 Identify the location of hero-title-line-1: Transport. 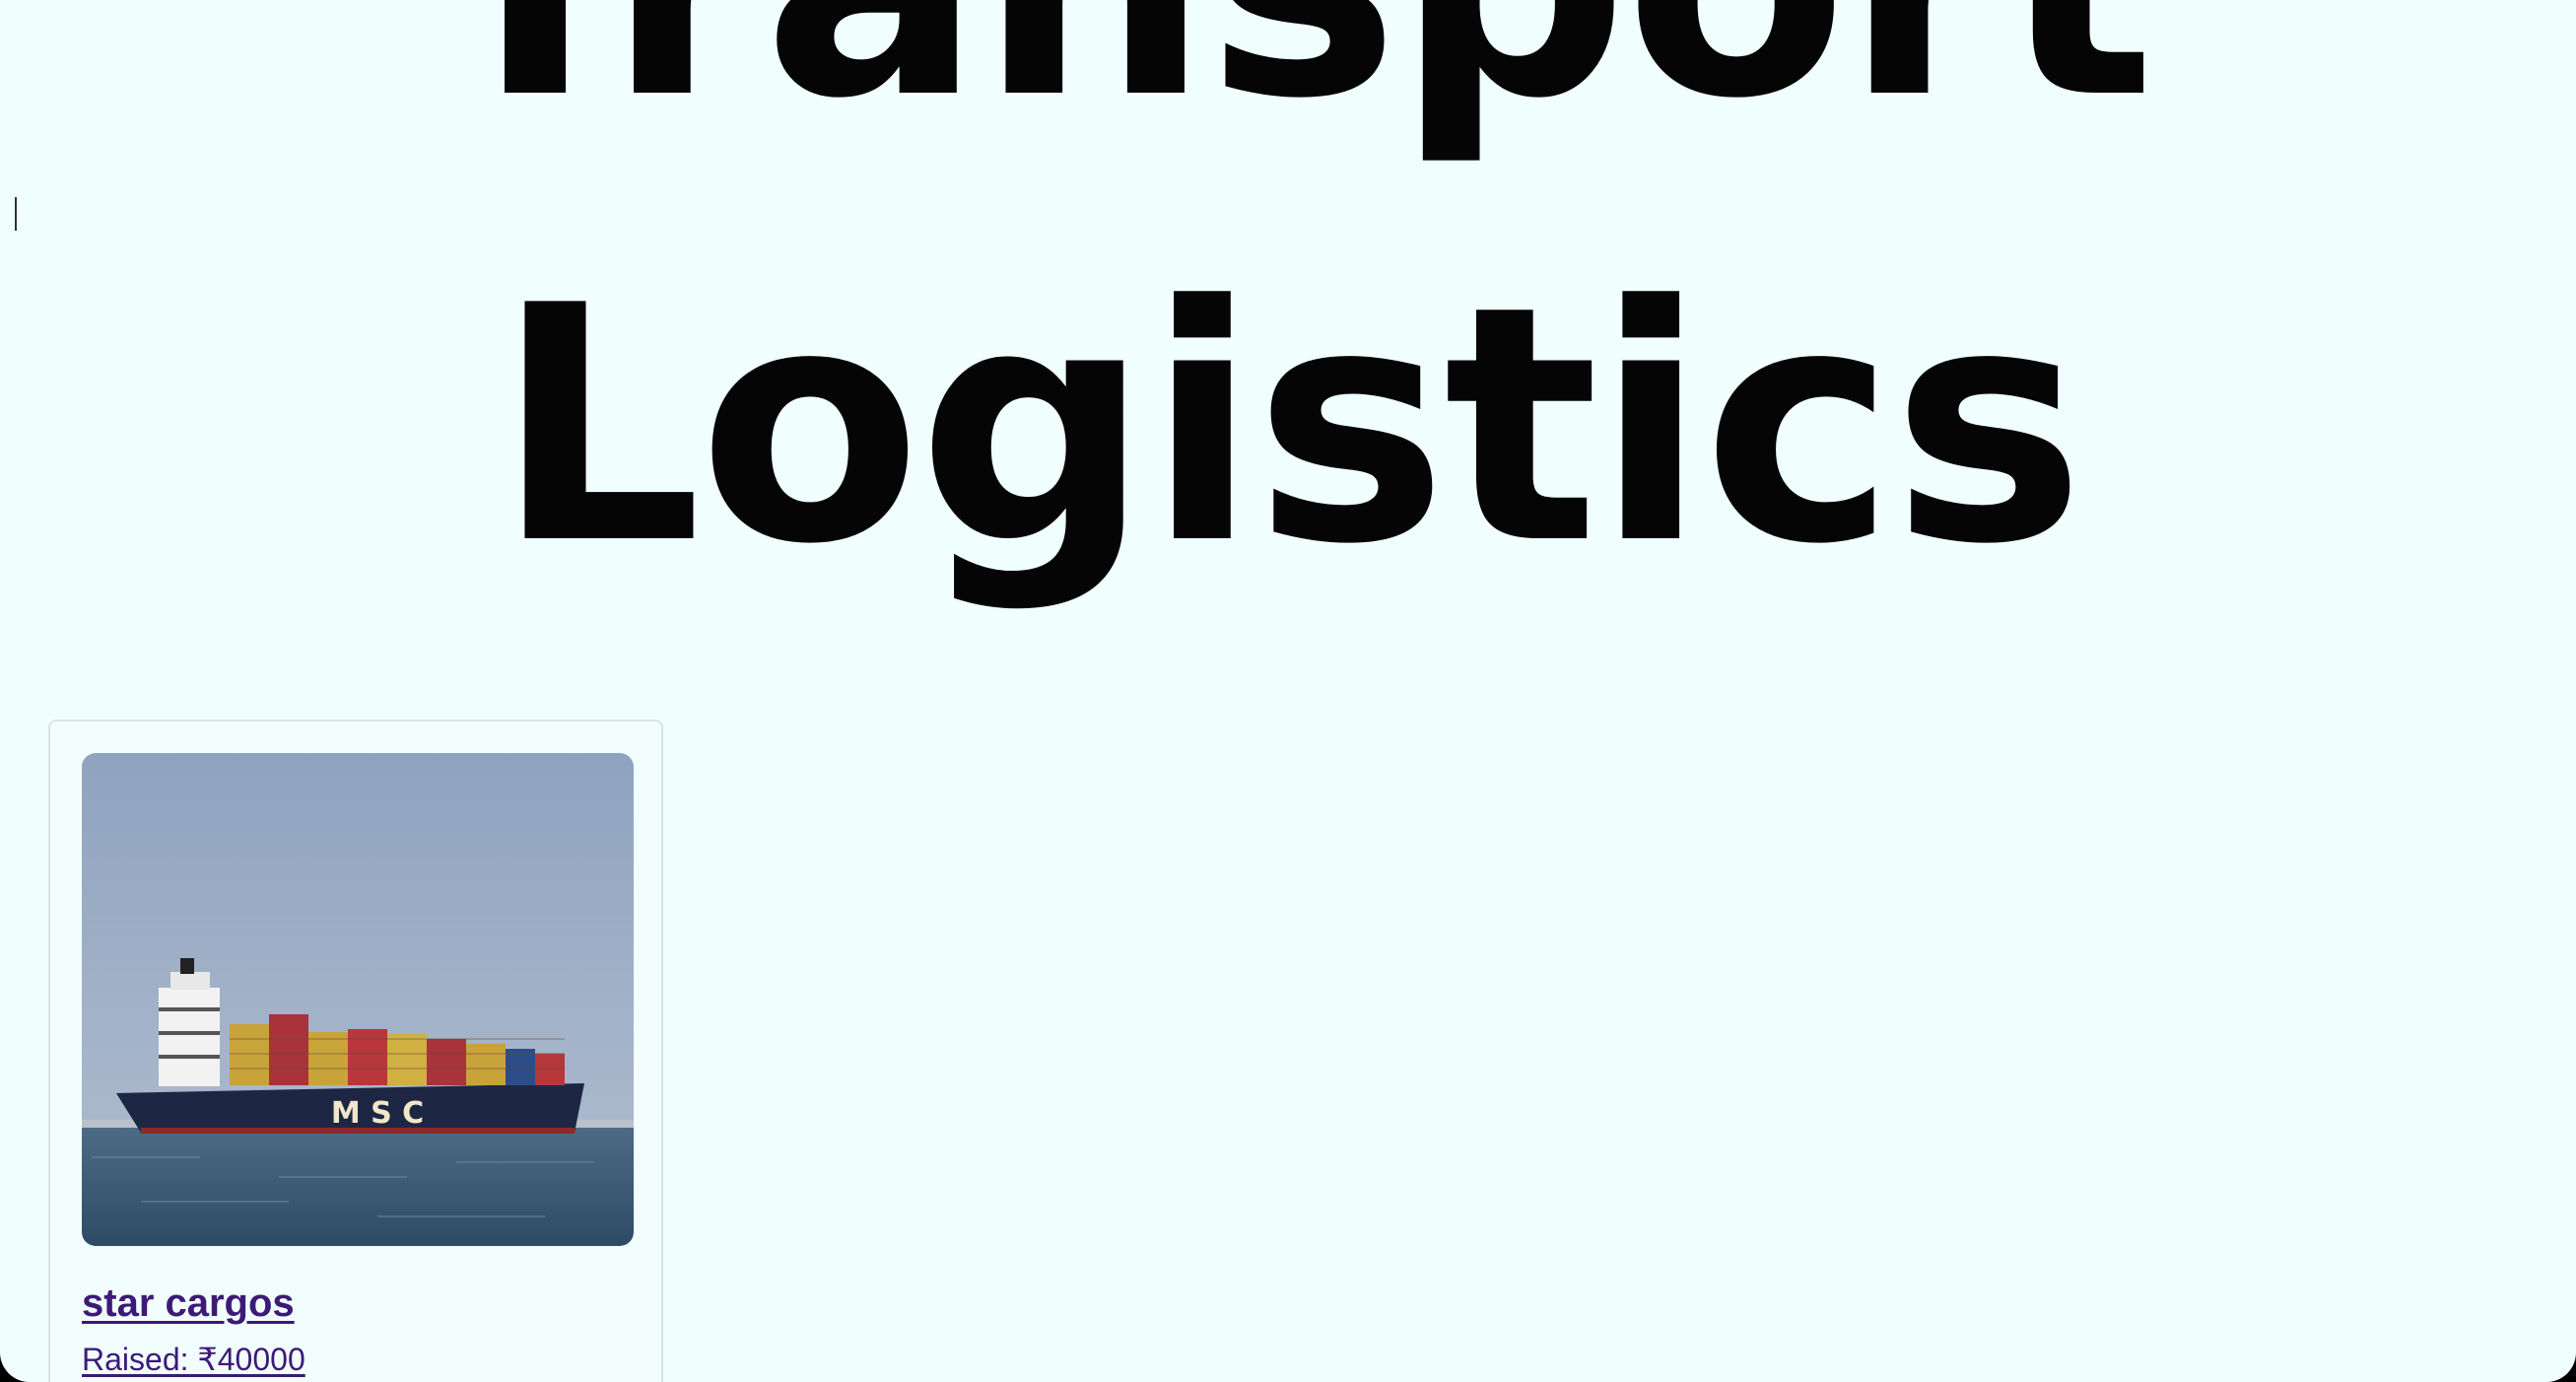
(1288, 74).